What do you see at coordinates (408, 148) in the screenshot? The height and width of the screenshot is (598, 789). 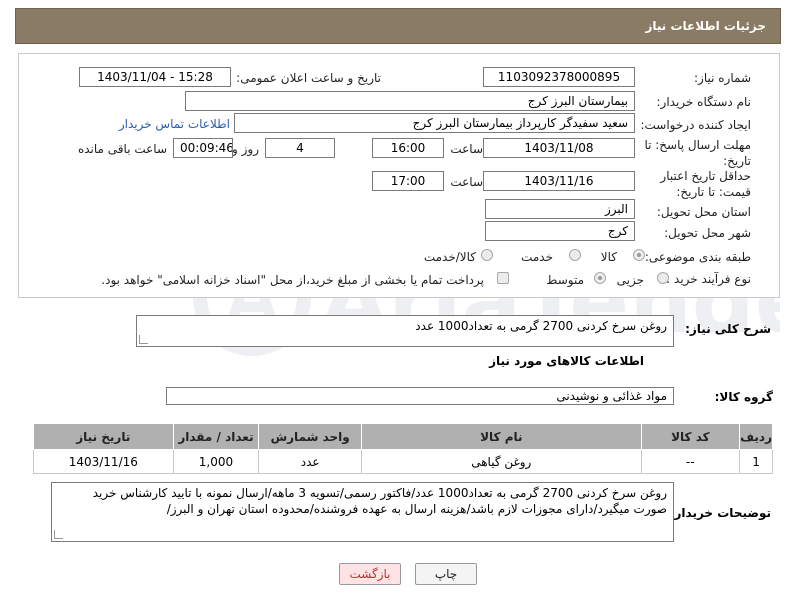 I see `reply-time-field: 16:00` at bounding box center [408, 148].